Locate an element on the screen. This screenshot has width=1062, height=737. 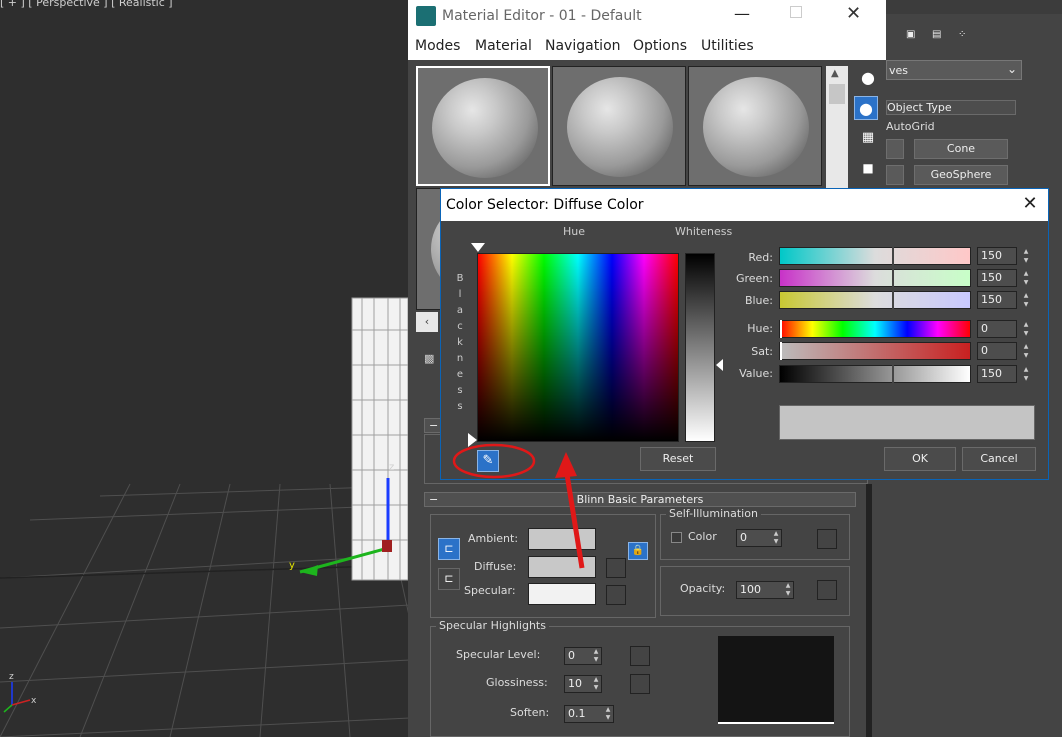
ok-button: OK is located at coordinates (920, 459).